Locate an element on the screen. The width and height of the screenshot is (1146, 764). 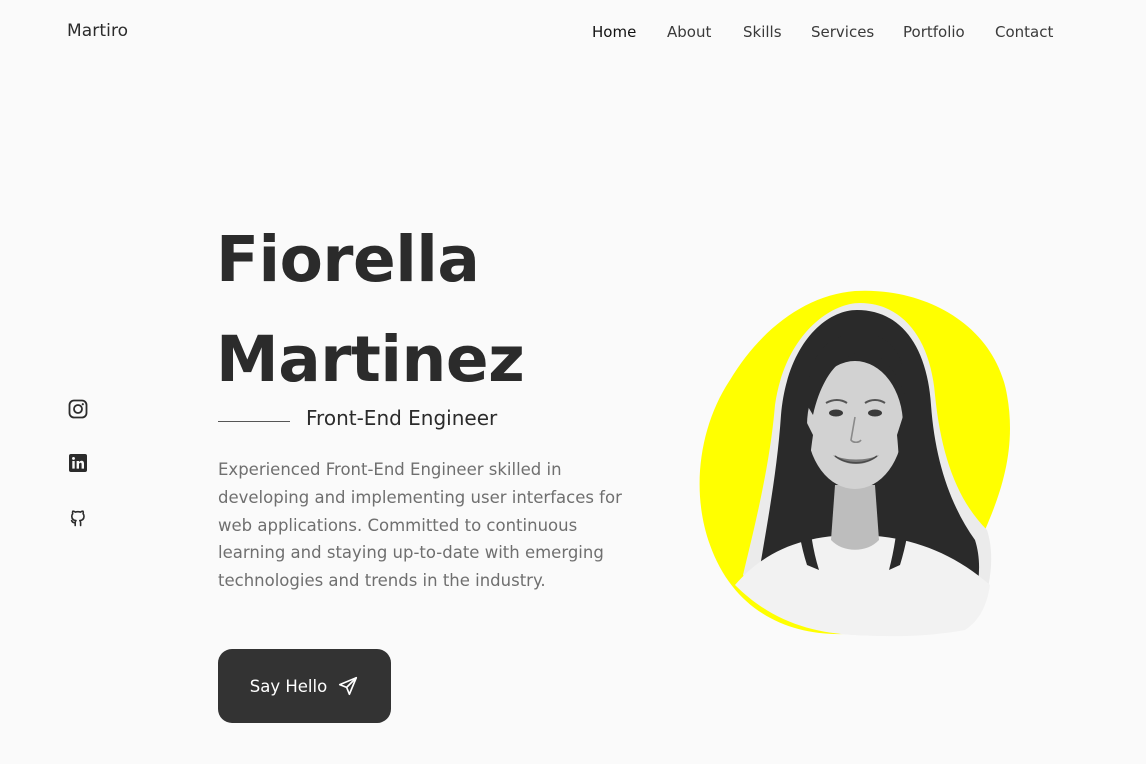
say-hello-label: Say Hello is located at coordinates (288, 686).